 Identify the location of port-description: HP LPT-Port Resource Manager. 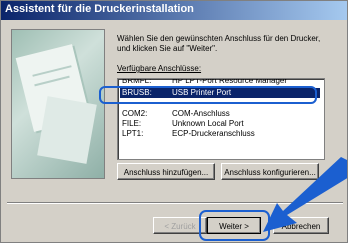
(230, 81).